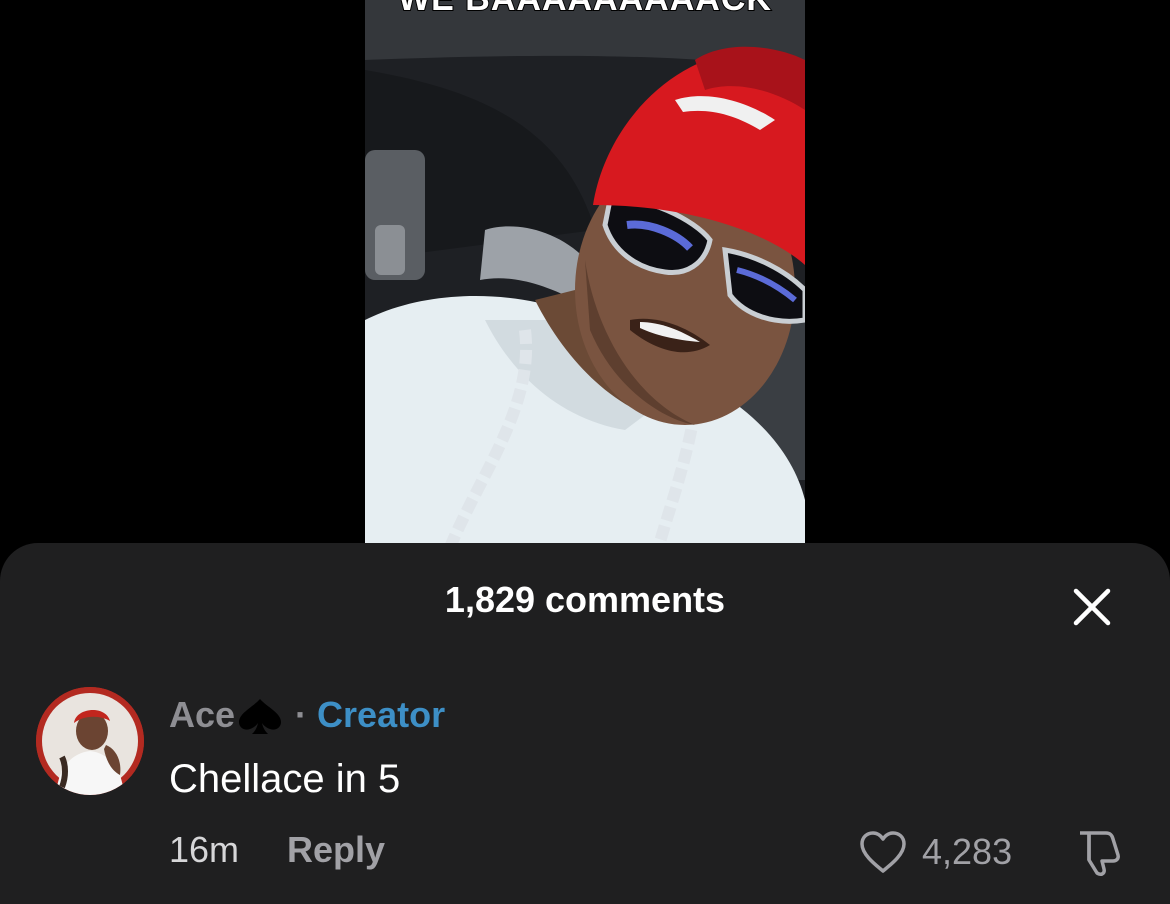 The width and height of the screenshot is (1170, 904). I want to click on comment-time: 16m, so click(204, 849).